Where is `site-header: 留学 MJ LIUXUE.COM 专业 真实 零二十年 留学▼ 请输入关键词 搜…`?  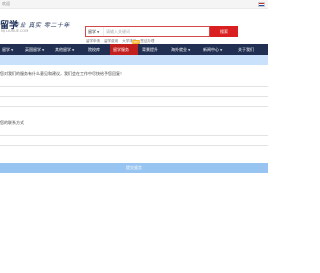
site-header: 留学 MJ LIUXUE.COM 专业 真实 零二十年 留学▼ 请输入关键词 搜… is located at coordinates (134, 26).